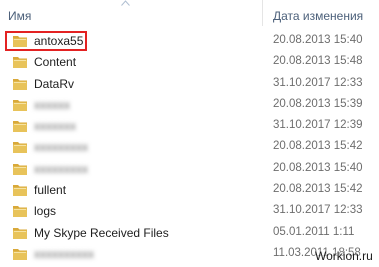  Describe the element at coordinates (55, 62) in the screenshot. I see `file-name: Content` at that location.